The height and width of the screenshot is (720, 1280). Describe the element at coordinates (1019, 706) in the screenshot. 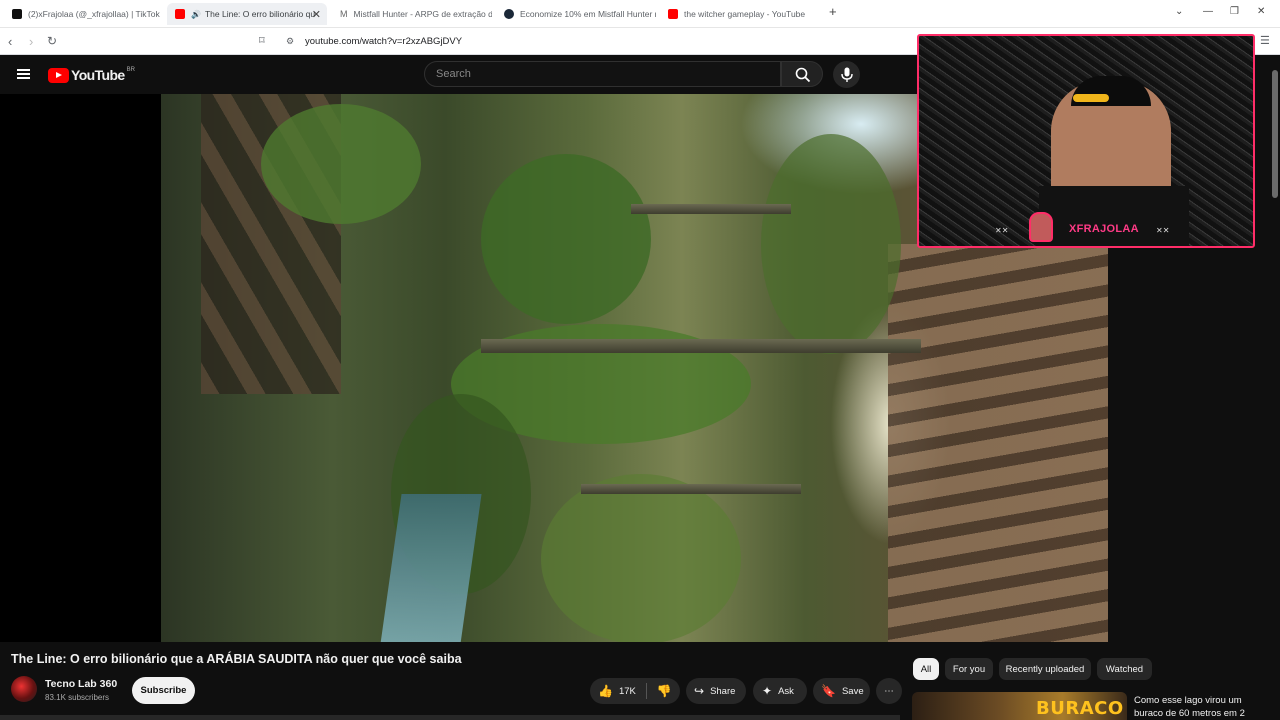

I see `recommended-video-thumbnail: BURACO` at that location.